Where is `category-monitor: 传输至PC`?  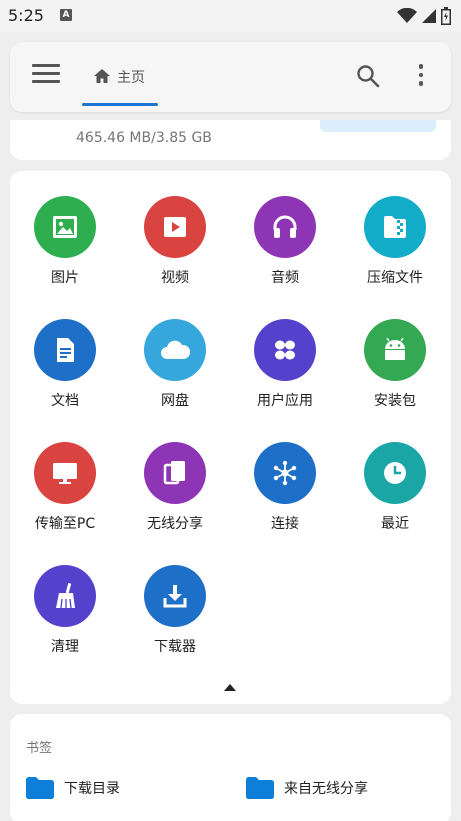
category-monitor: 传输至PC is located at coordinates (65, 474).